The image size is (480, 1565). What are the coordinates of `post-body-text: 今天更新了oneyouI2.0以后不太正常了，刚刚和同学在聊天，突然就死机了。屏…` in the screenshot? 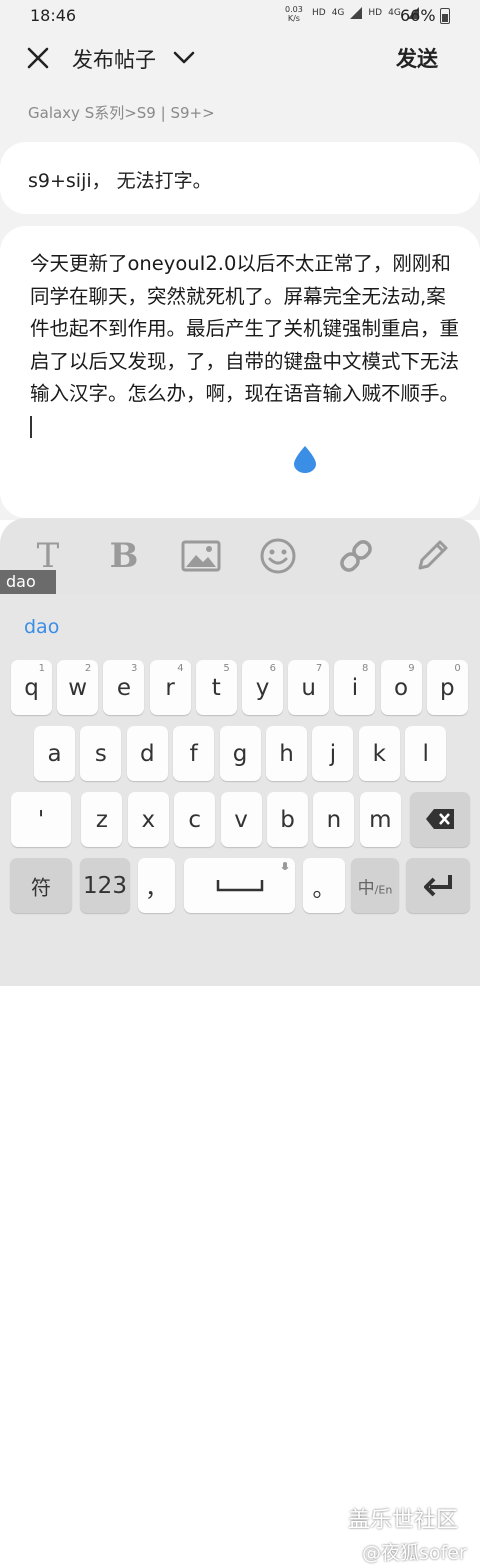 It's located at (245, 345).